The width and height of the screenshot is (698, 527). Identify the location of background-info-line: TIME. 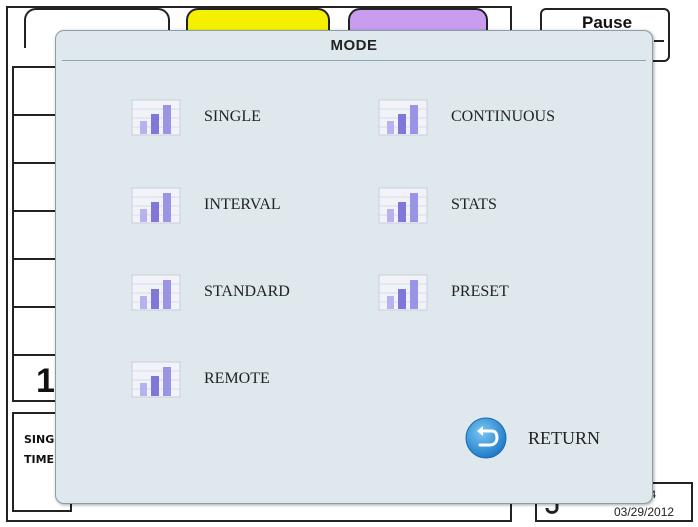
(39, 459).